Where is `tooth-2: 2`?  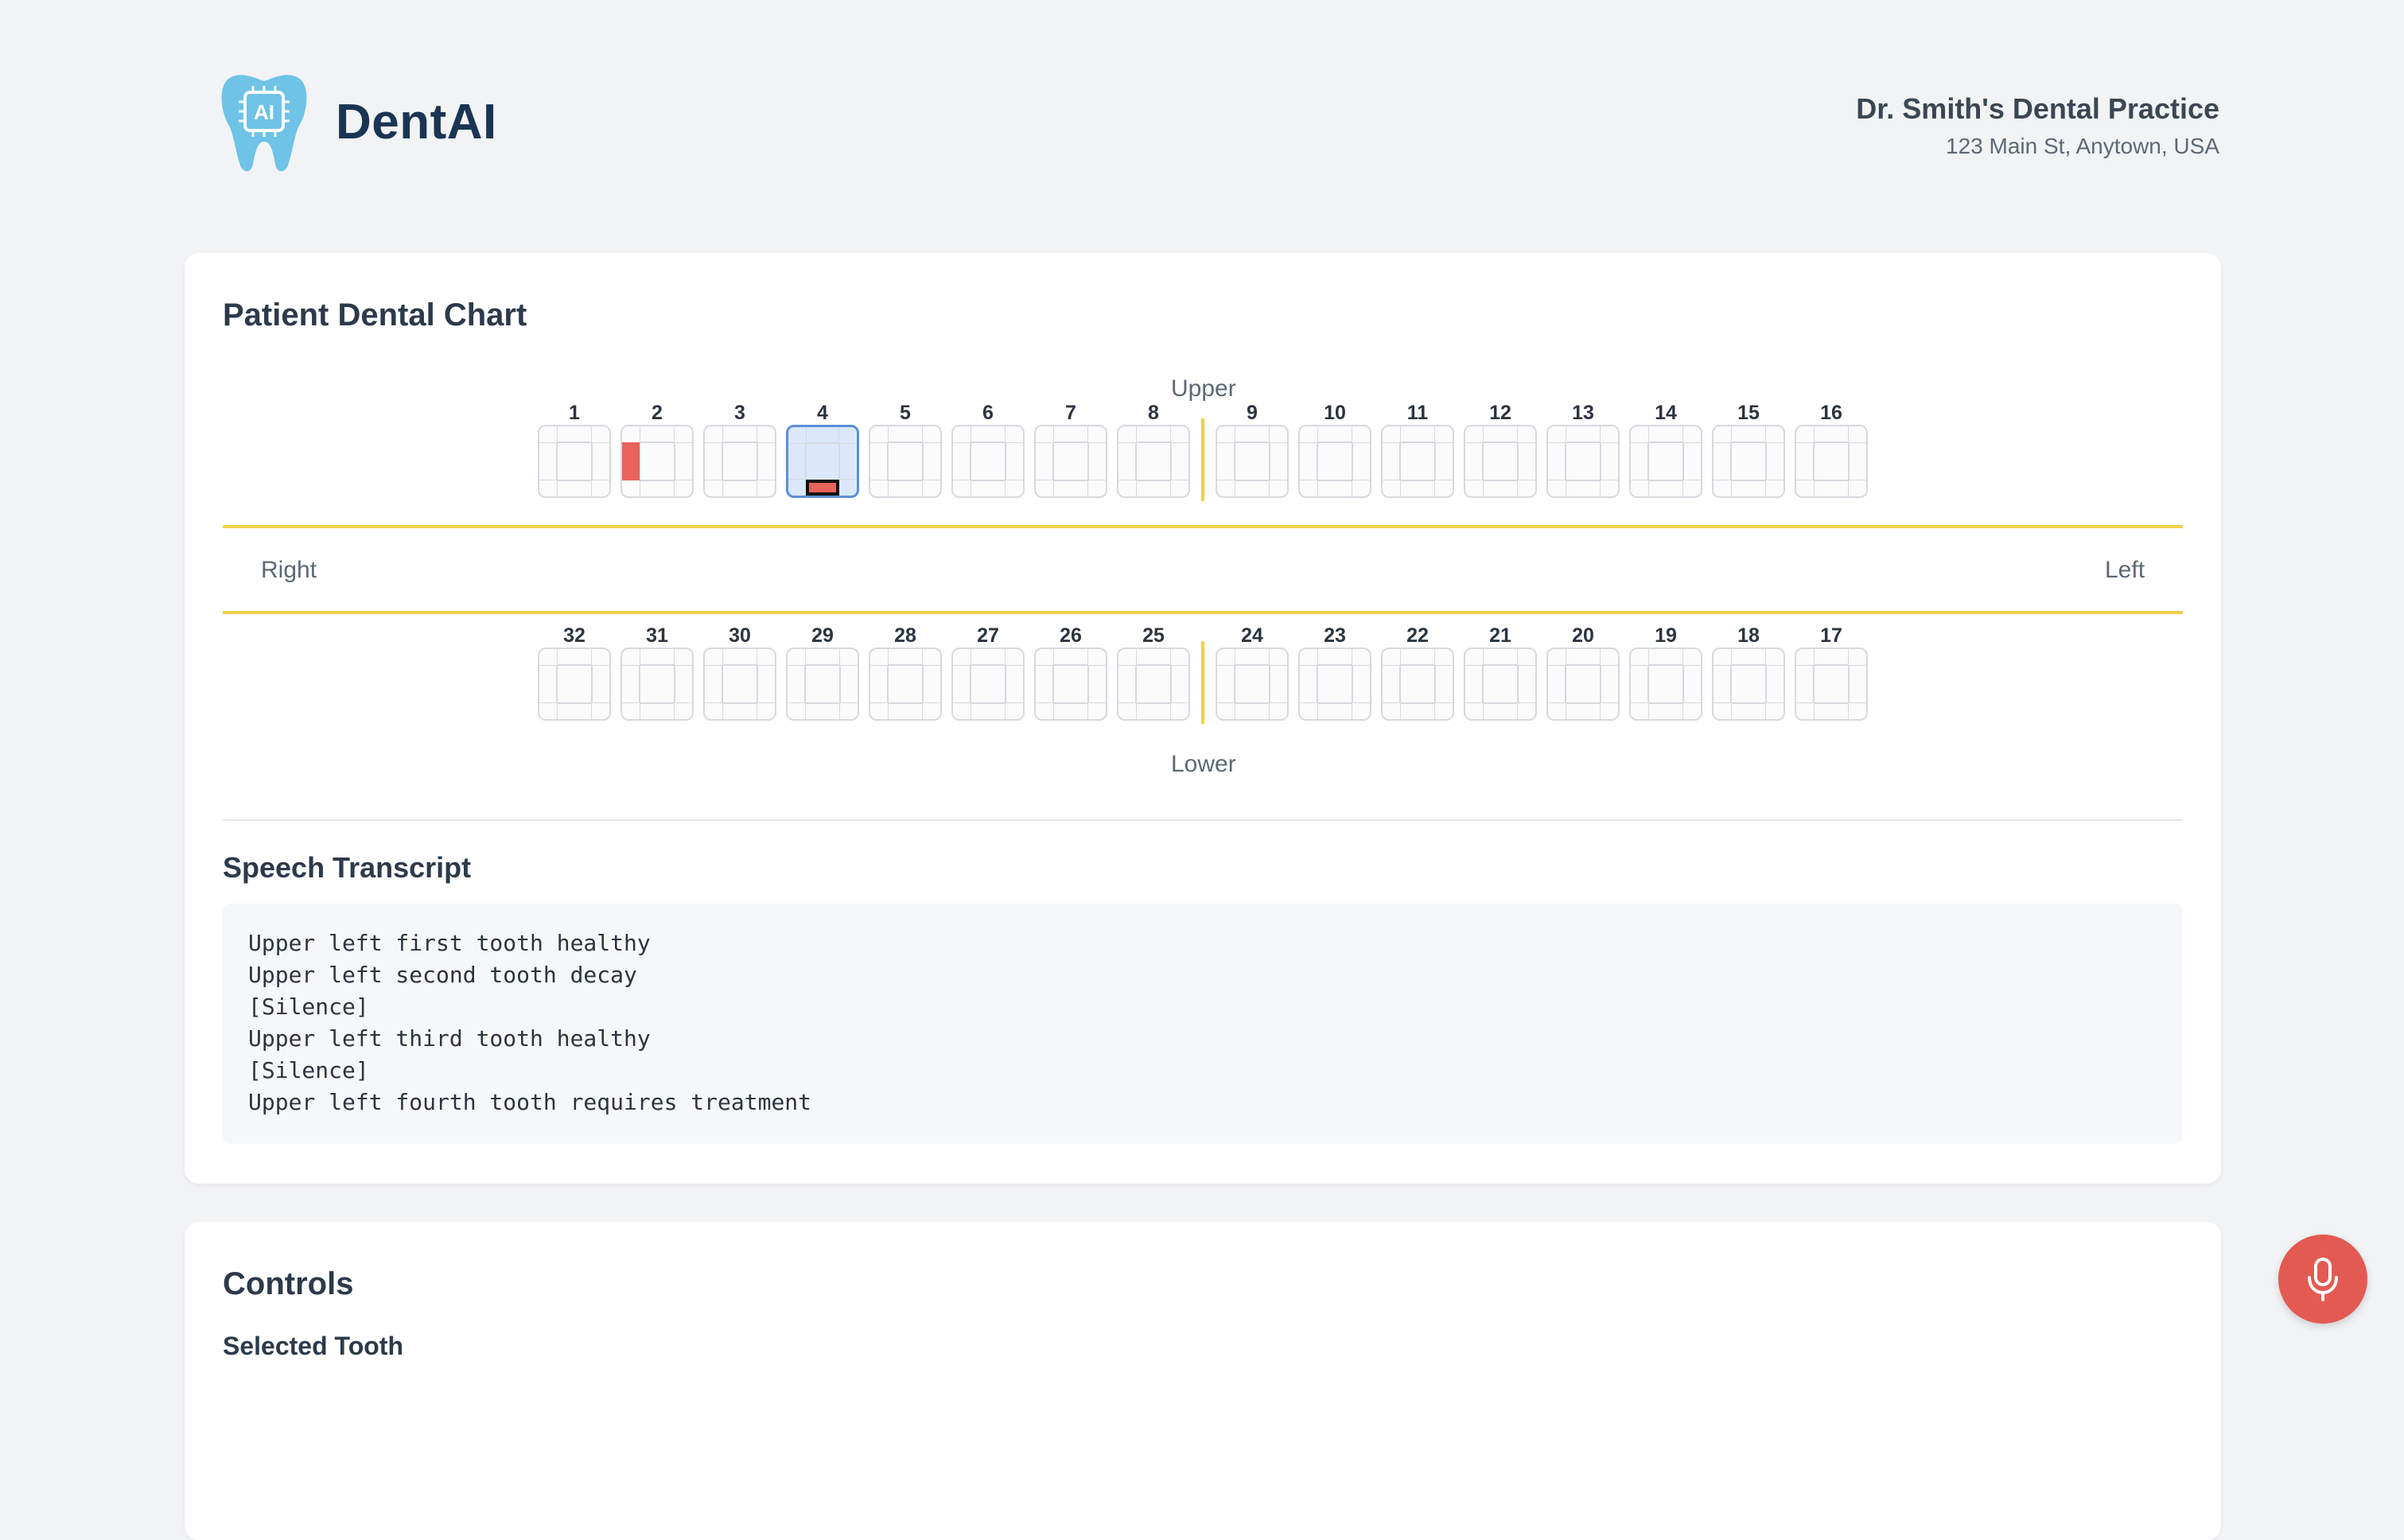 tooth-2: 2 is located at coordinates (657, 449).